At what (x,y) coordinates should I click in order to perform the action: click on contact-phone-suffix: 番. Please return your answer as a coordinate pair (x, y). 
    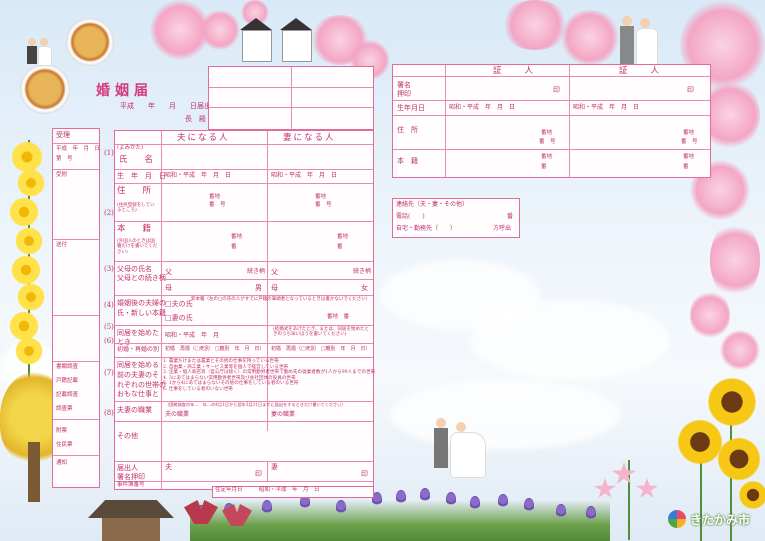
    Looking at the image, I should click on (510, 216).